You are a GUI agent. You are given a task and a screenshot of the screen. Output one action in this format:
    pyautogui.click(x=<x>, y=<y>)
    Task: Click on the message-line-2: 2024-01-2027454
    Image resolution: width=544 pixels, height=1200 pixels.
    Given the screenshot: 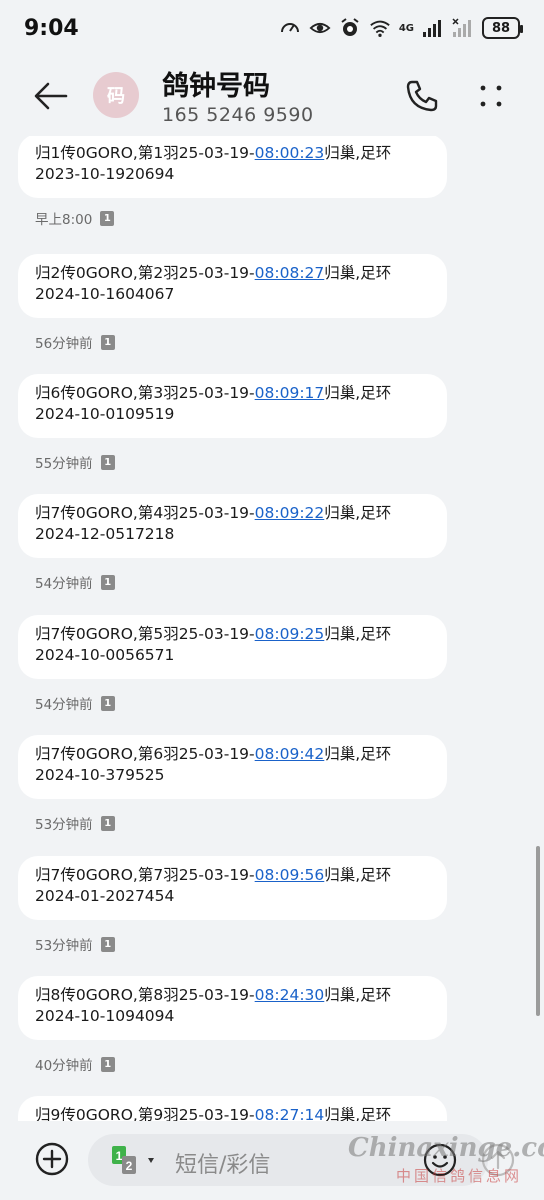 What is the action you would take?
    pyautogui.click(x=105, y=896)
    